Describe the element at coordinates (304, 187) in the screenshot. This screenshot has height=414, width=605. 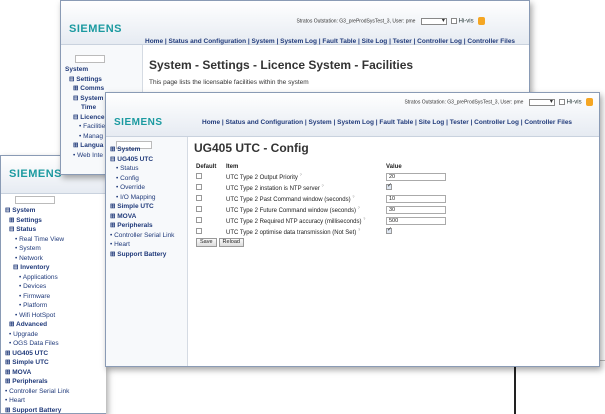
I see `item-cell: UTC Type 2 instation is NTP server ?` at that location.